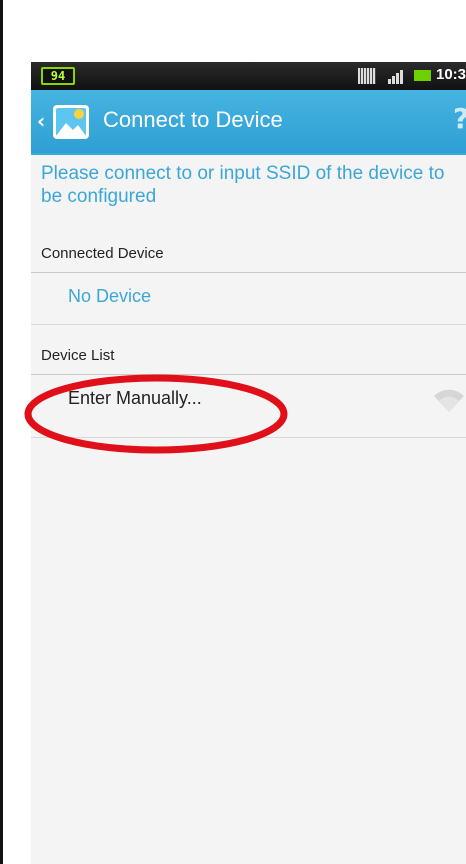  Describe the element at coordinates (449, 400) in the screenshot. I see `wifi-icon` at that location.